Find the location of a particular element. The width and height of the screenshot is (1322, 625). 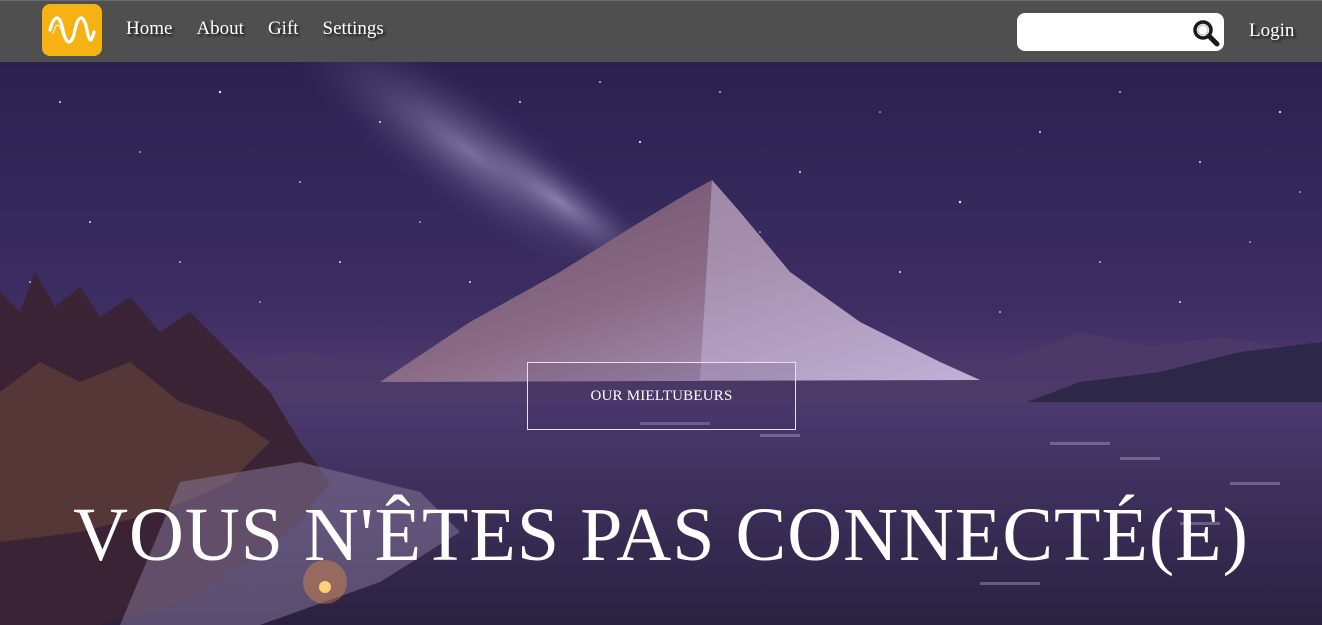

not-connected-headline: VOUS N'ÊTES PAS CONNECTÉ(E) is located at coordinates (661, 535).